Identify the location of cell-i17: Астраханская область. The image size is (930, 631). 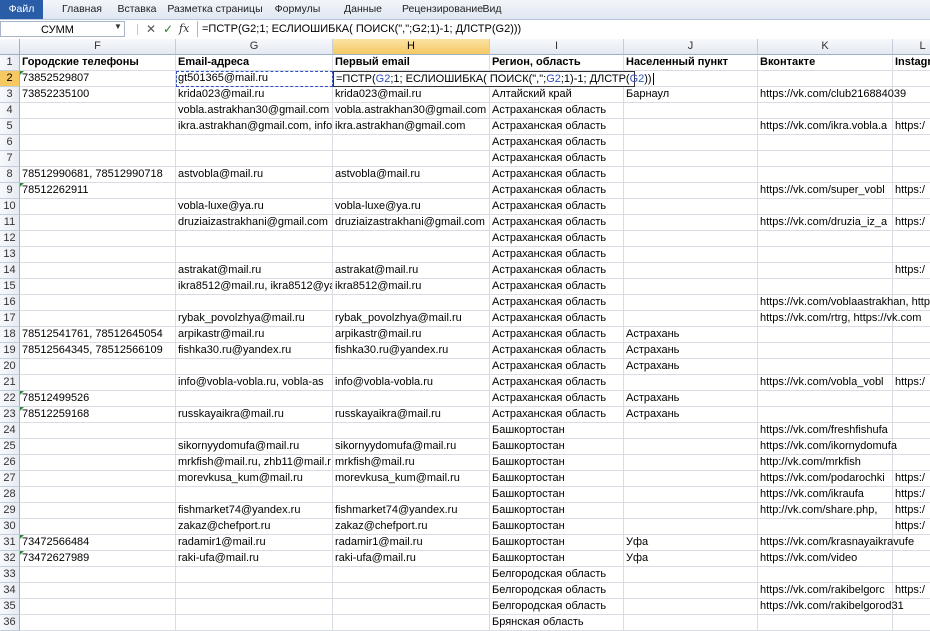
(557, 319).